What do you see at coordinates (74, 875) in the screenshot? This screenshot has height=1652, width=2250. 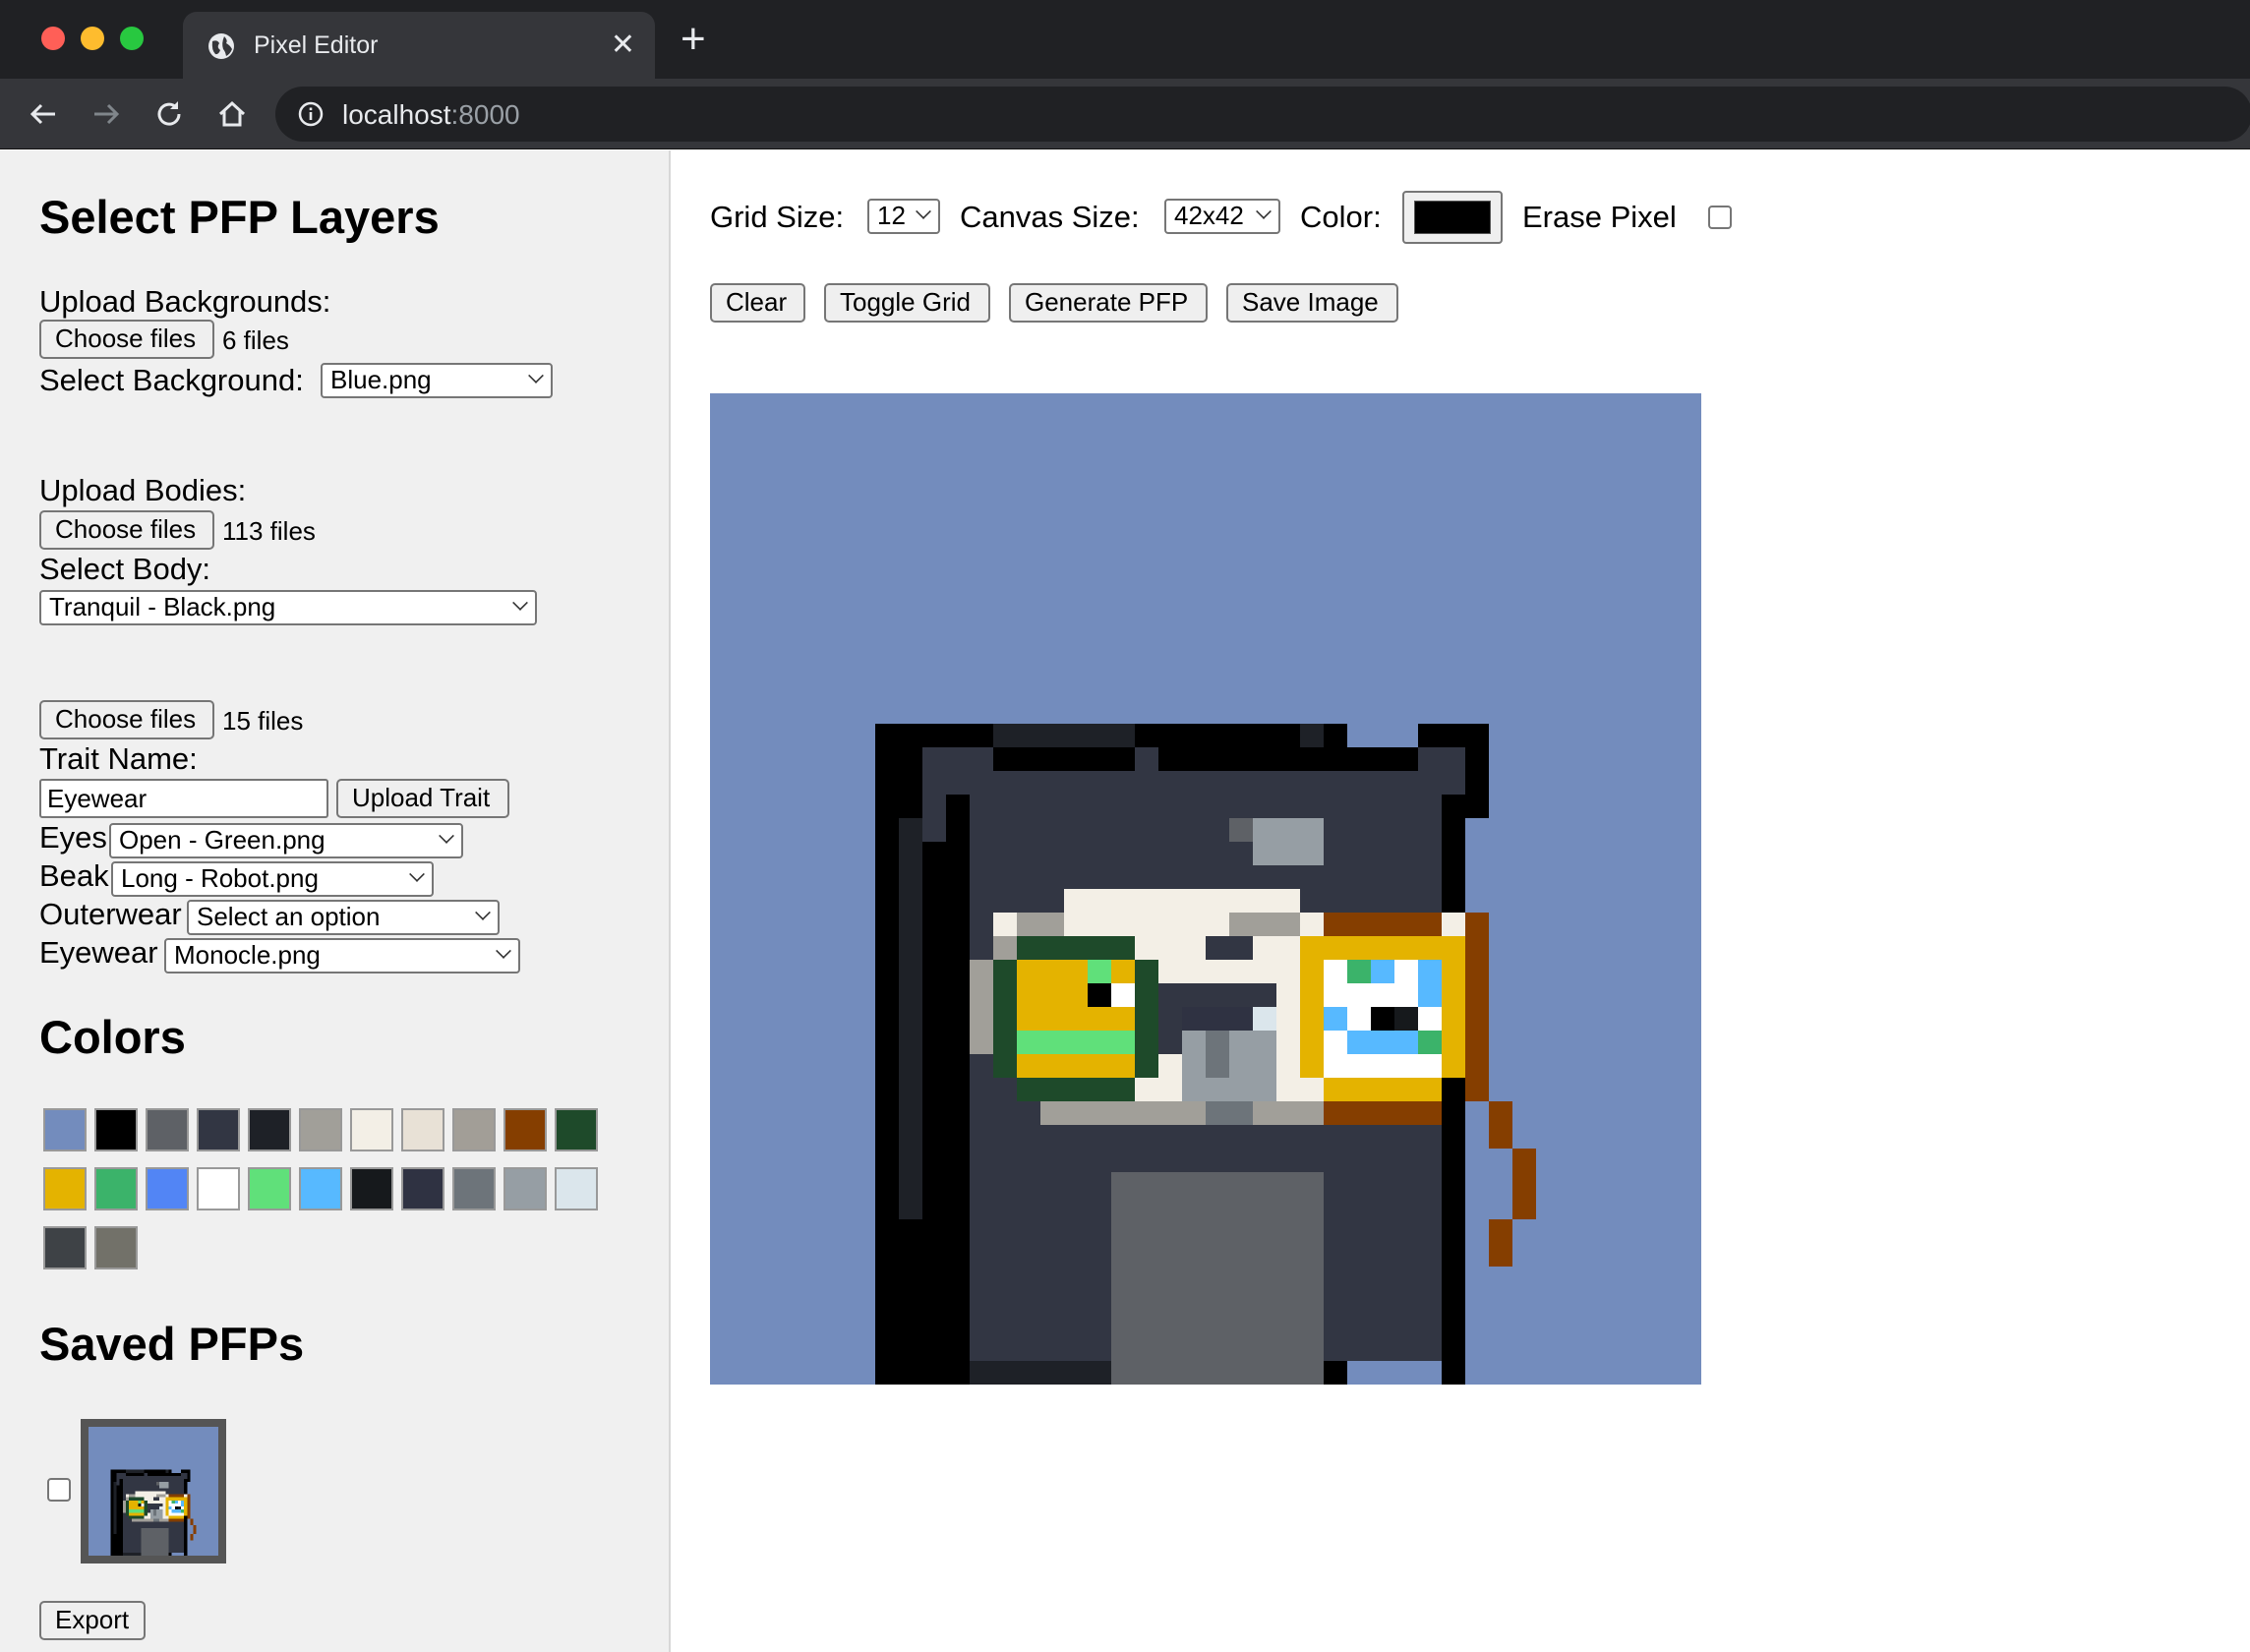 I see `trait-beak-label: Beak` at bounding box center [74, 875].